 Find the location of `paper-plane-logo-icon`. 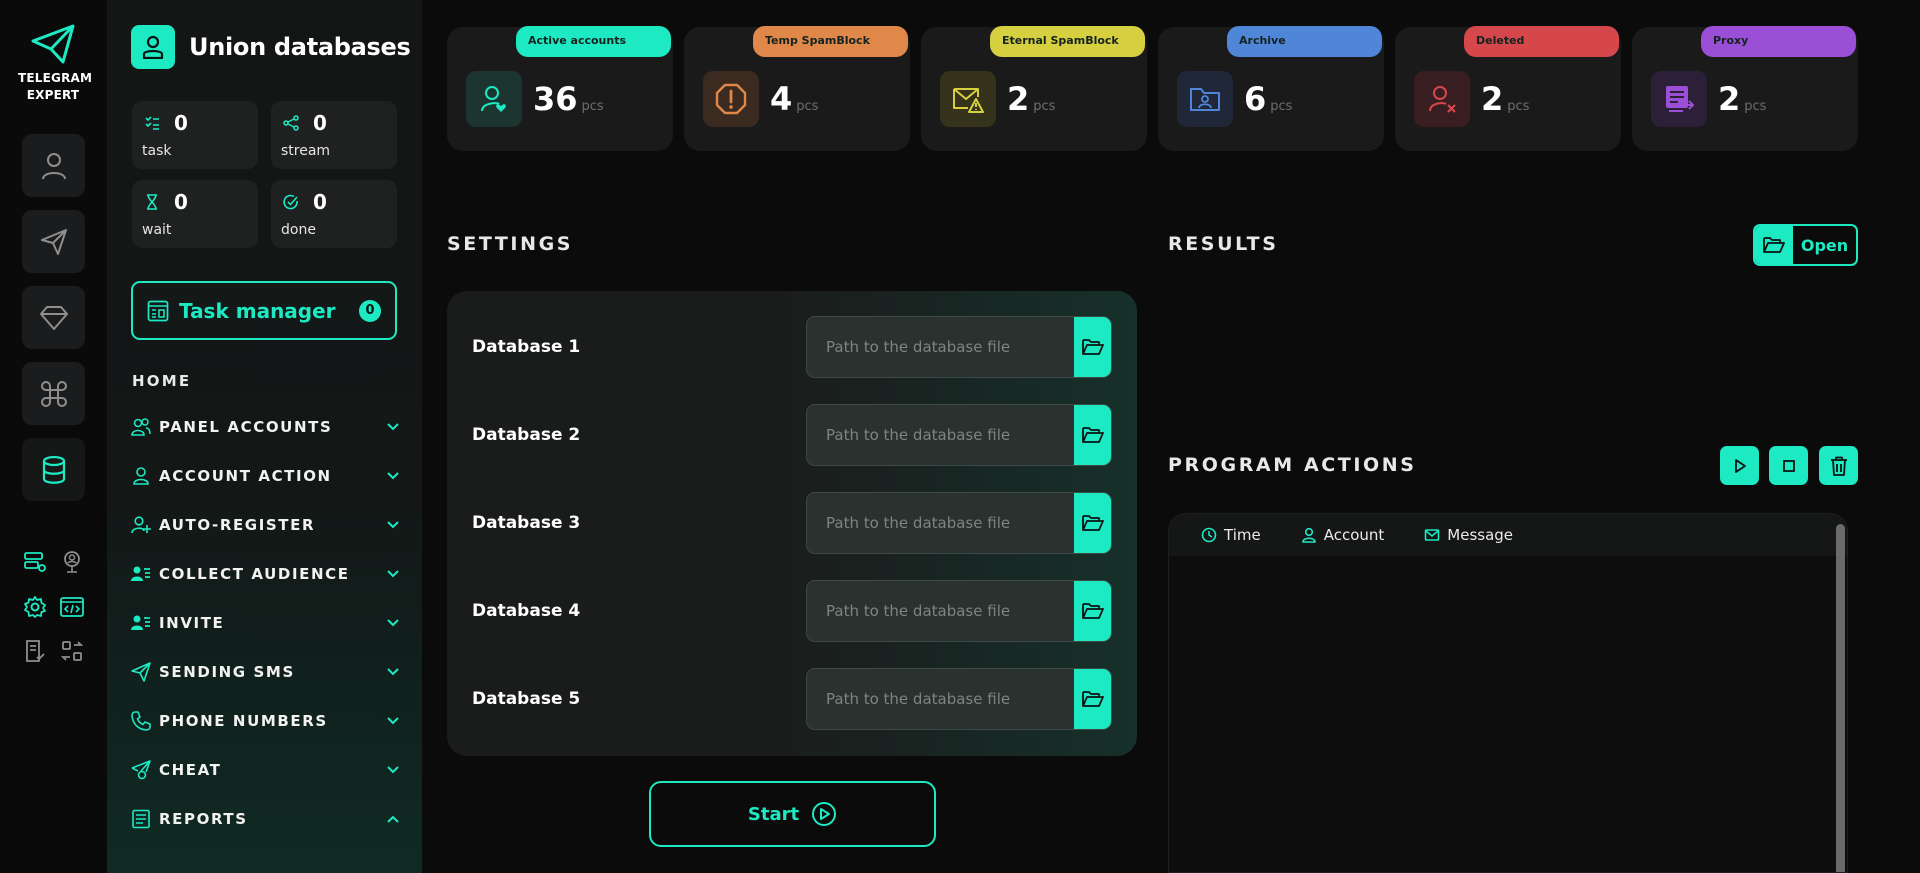

paper-plane-logo-icon is located at coordinates (53, 44).